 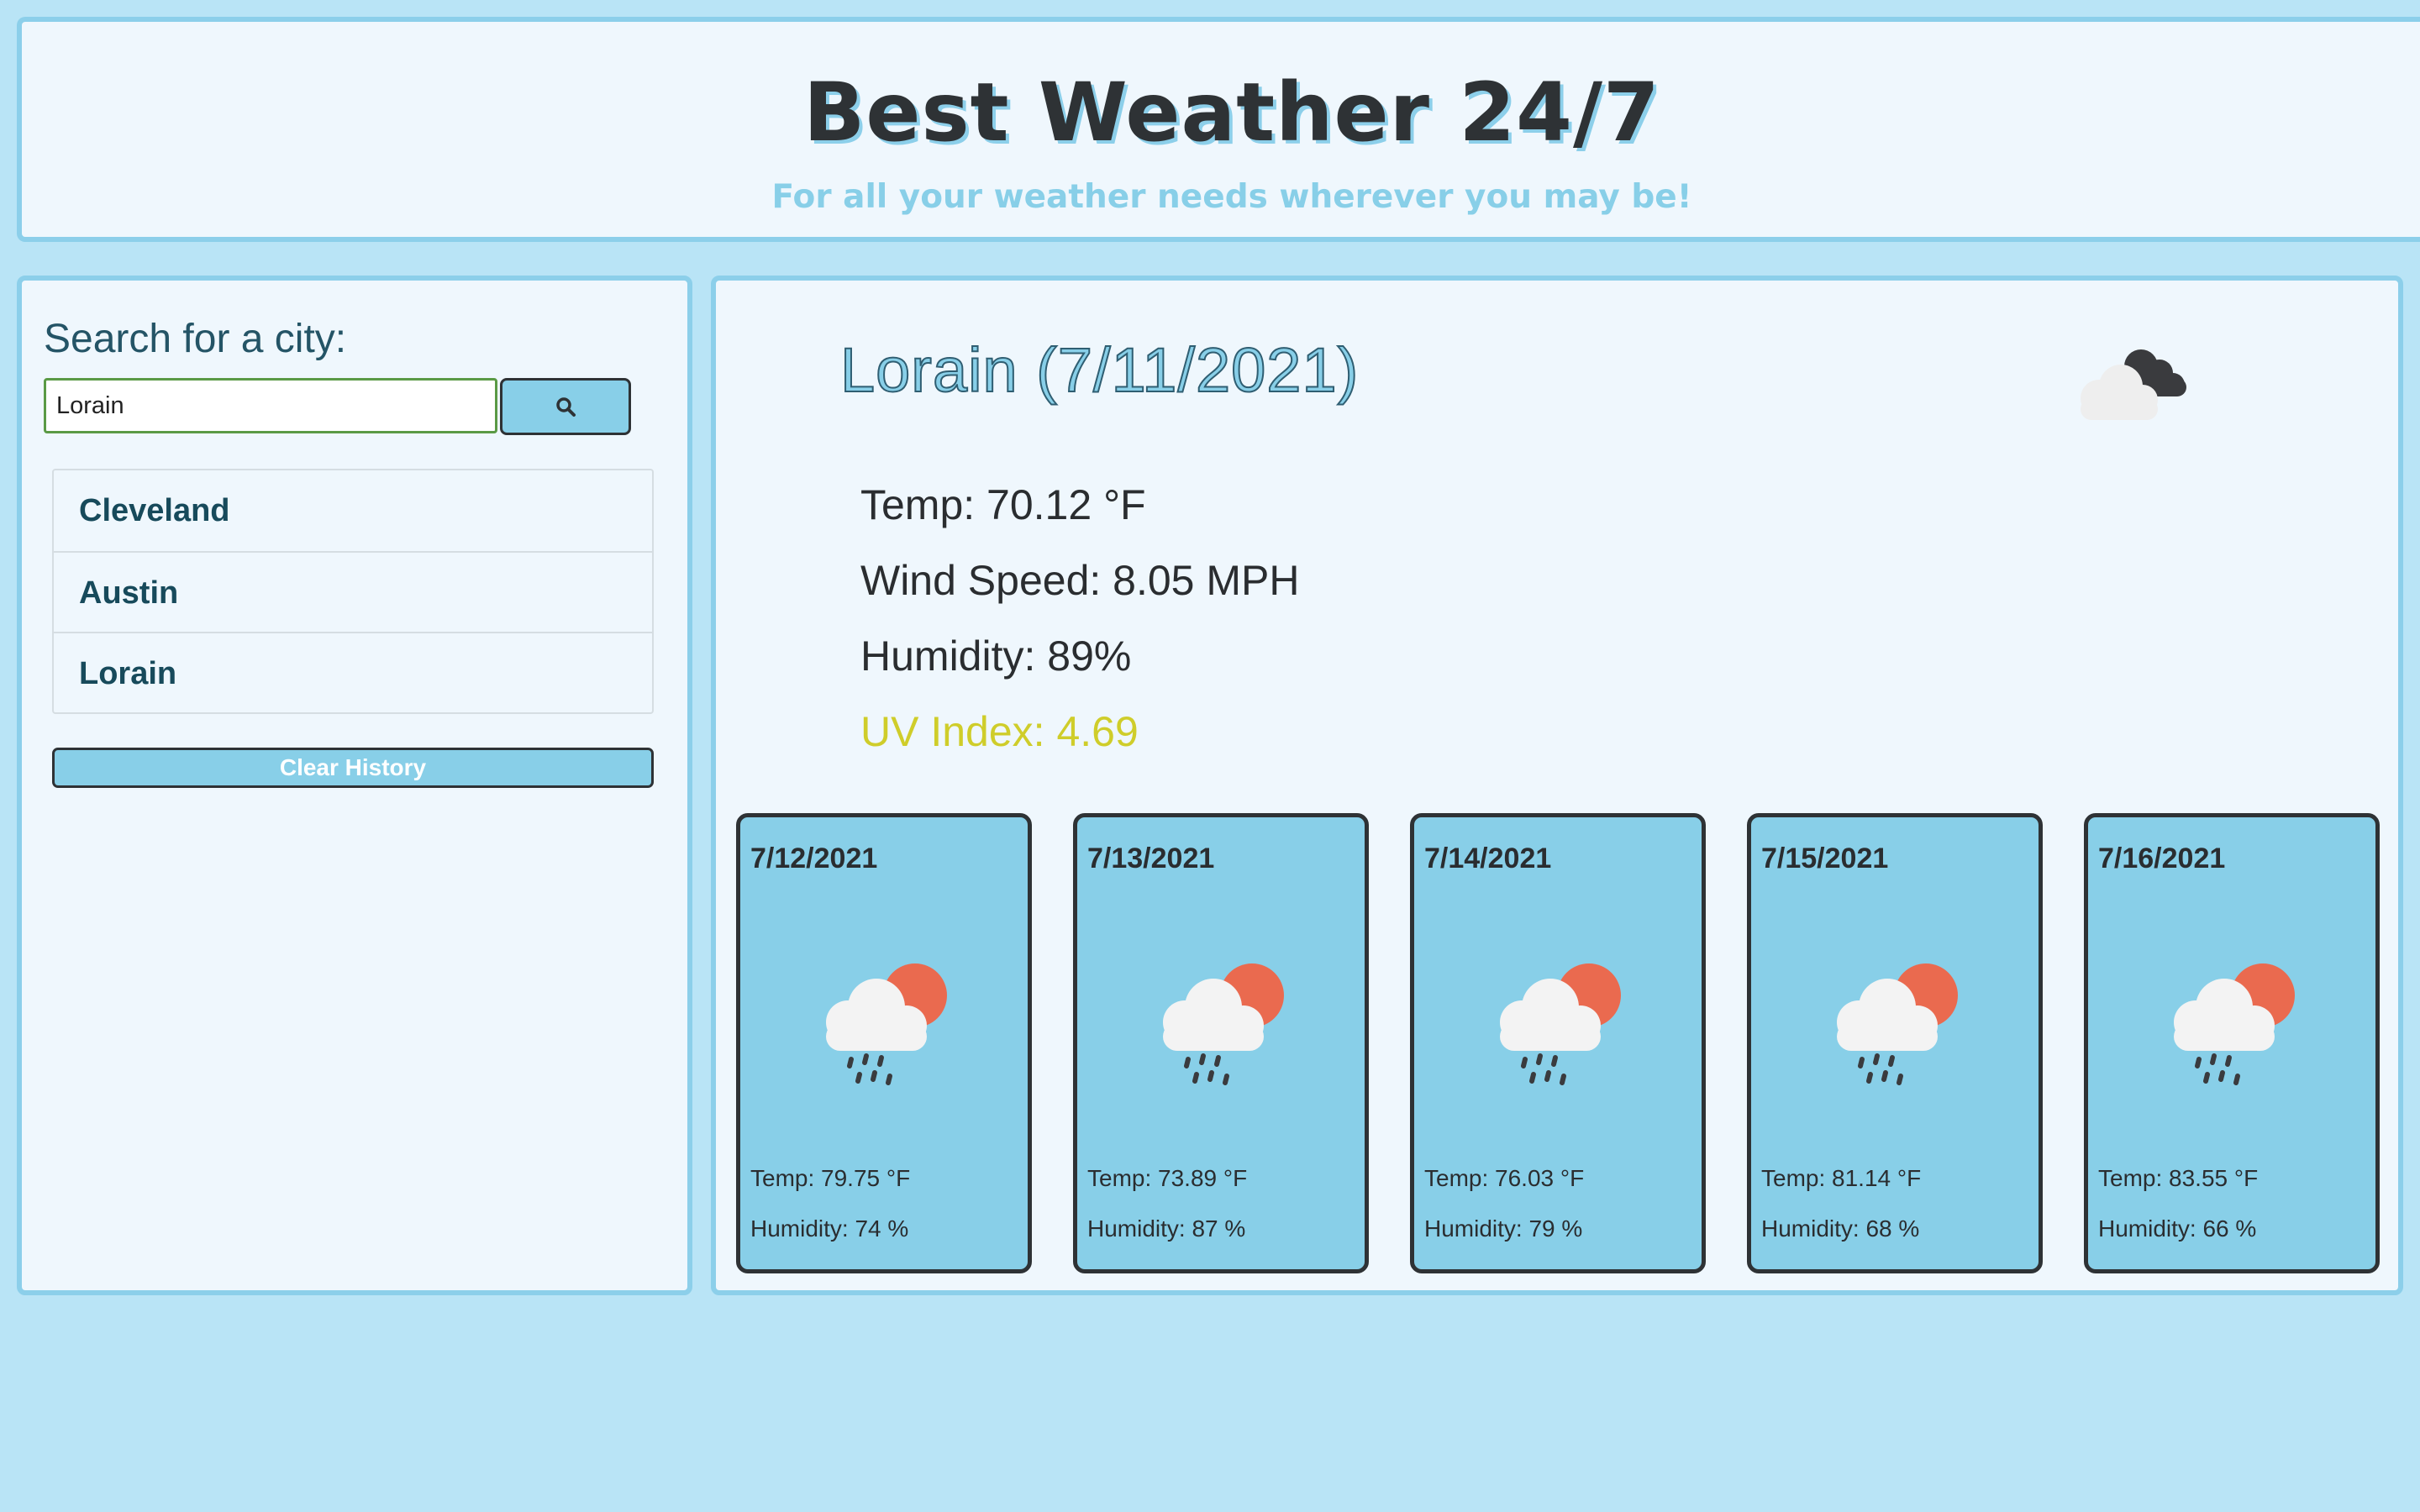 I want to click on forecast-temp: Temp: 76.03 °F, so click(x=1504, y=1178).